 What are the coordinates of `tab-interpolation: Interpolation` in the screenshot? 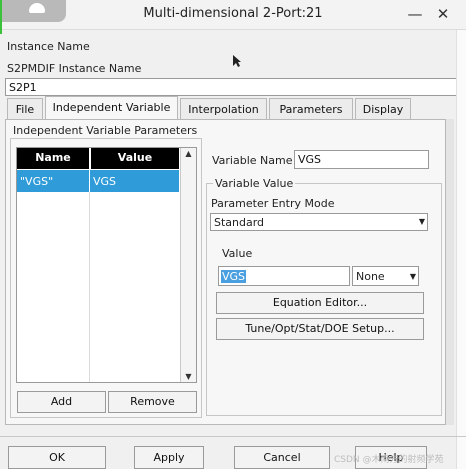 It's located at (223, 109).